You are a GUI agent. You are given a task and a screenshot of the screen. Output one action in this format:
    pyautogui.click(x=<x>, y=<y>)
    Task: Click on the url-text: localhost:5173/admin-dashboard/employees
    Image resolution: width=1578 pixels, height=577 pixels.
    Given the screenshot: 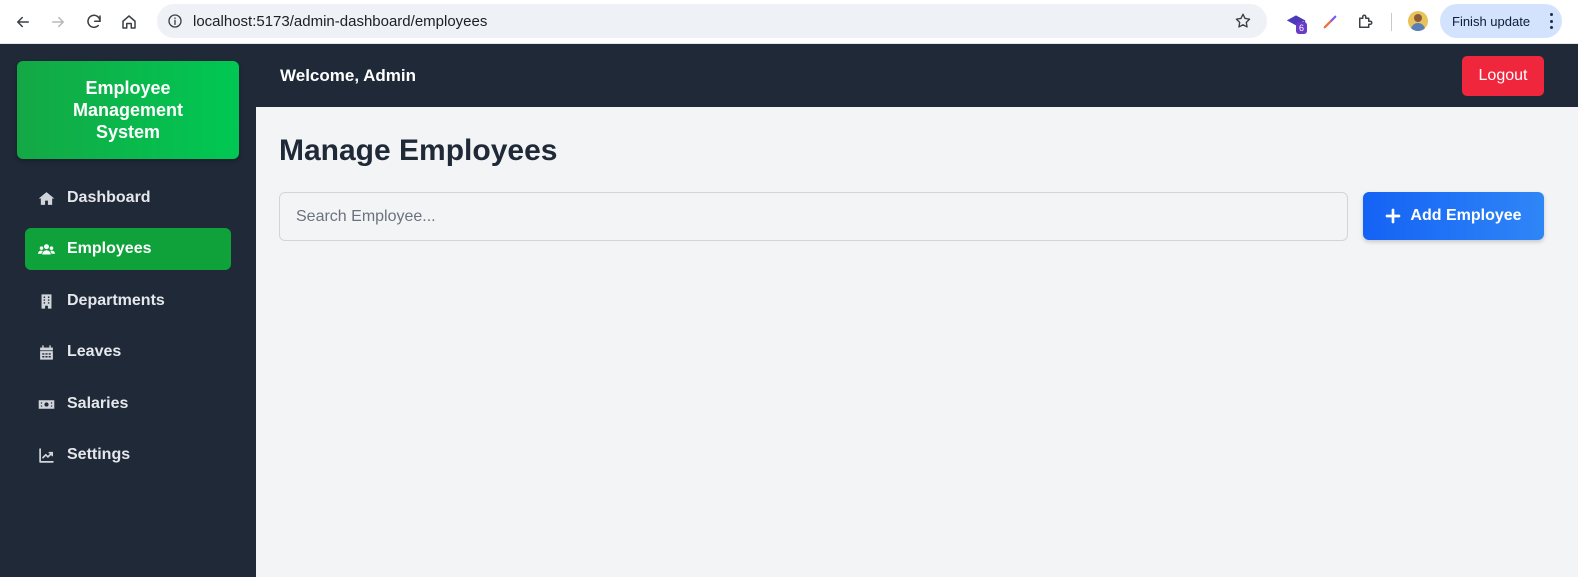 What is the action you would take?
    pyautogui.click(x=340, y=21)
    